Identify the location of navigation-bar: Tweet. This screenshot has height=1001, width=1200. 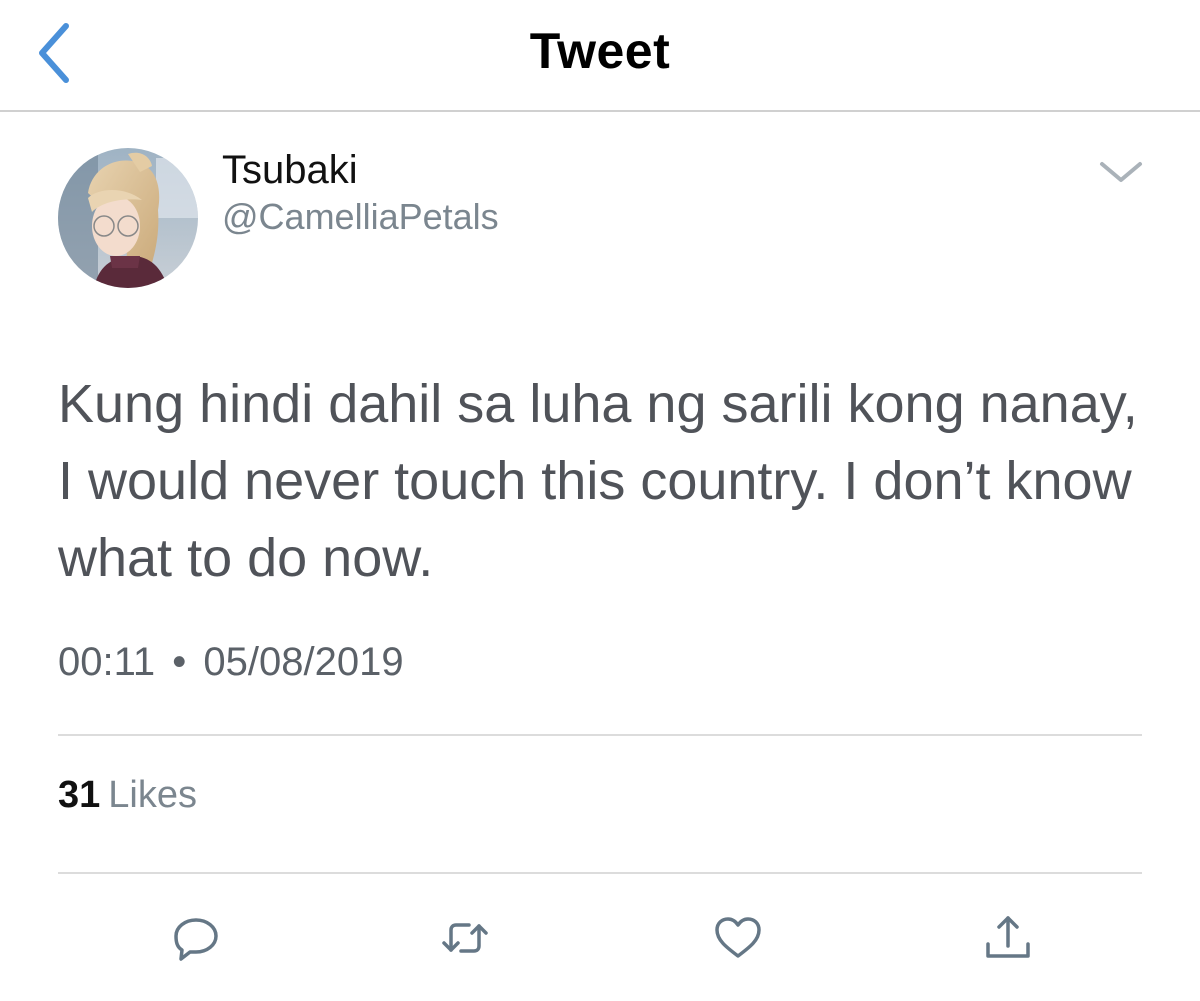
(600, 56).